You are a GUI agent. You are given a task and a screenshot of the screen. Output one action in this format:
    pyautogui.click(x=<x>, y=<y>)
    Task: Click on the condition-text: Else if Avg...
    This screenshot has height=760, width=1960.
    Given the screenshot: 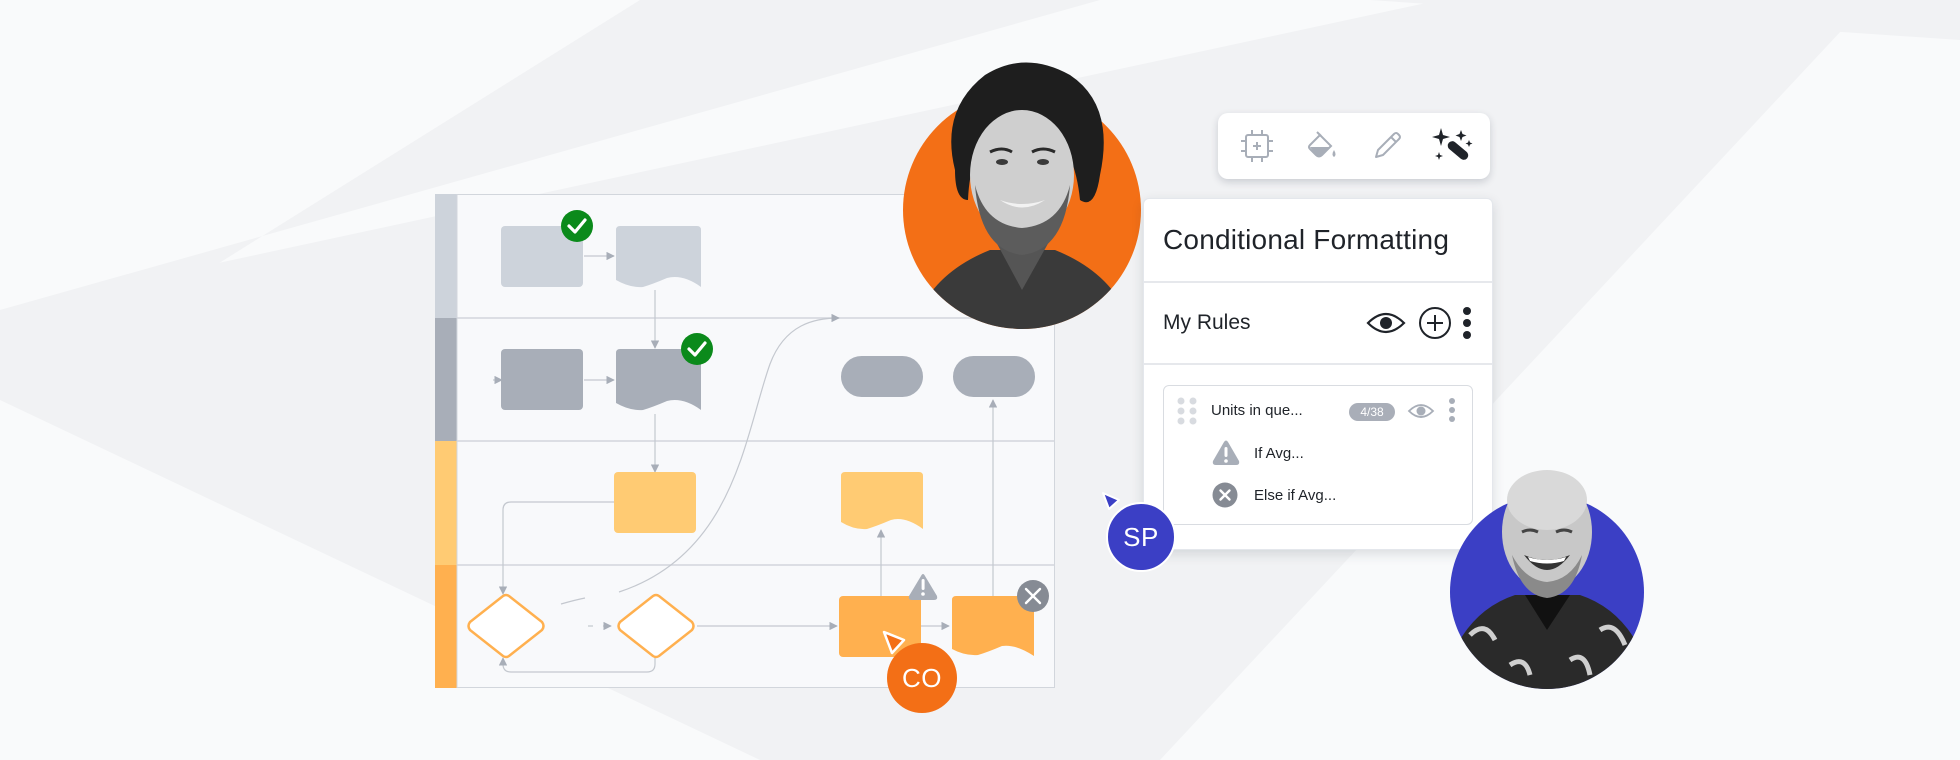 What is the action you would take?
    pyautogui.click(x=1295, y=495)
    